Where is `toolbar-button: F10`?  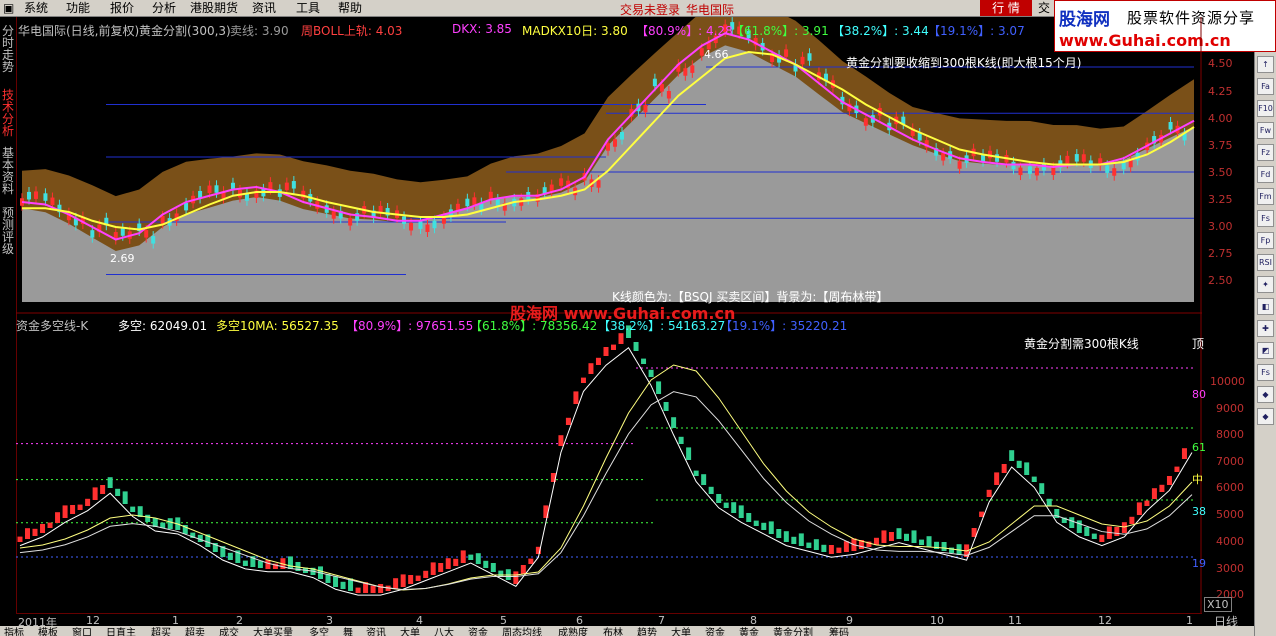 toolbar-button: F10 is located at coordinates (1265, 108).